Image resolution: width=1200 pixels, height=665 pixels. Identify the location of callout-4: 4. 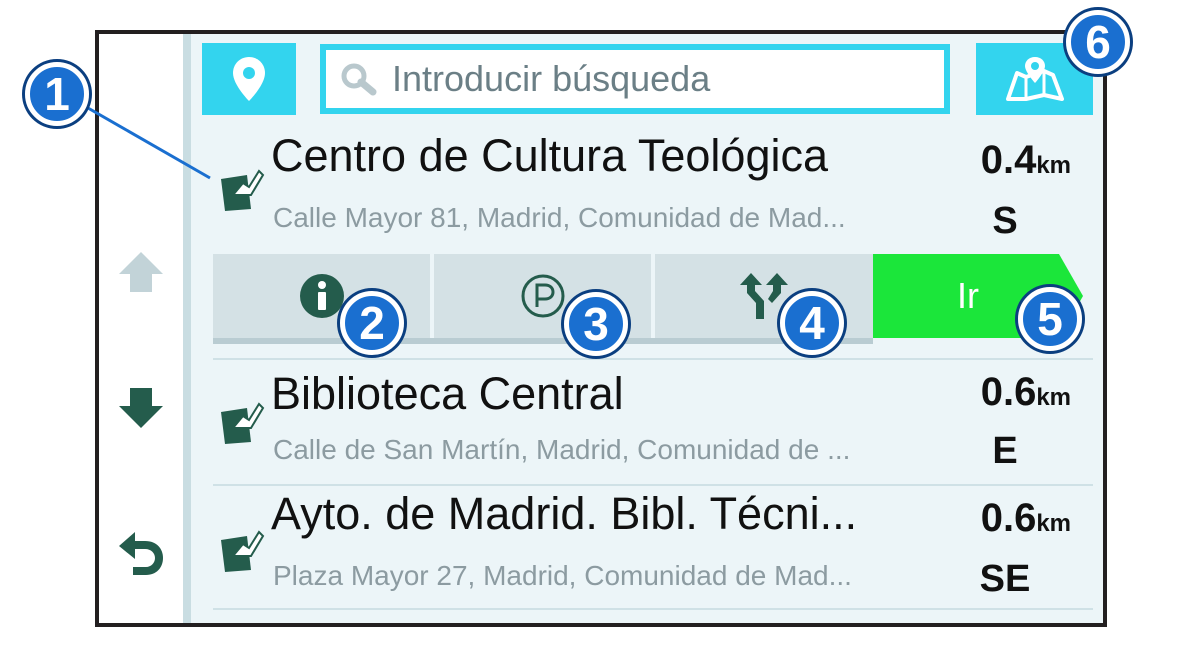
(812, 323).